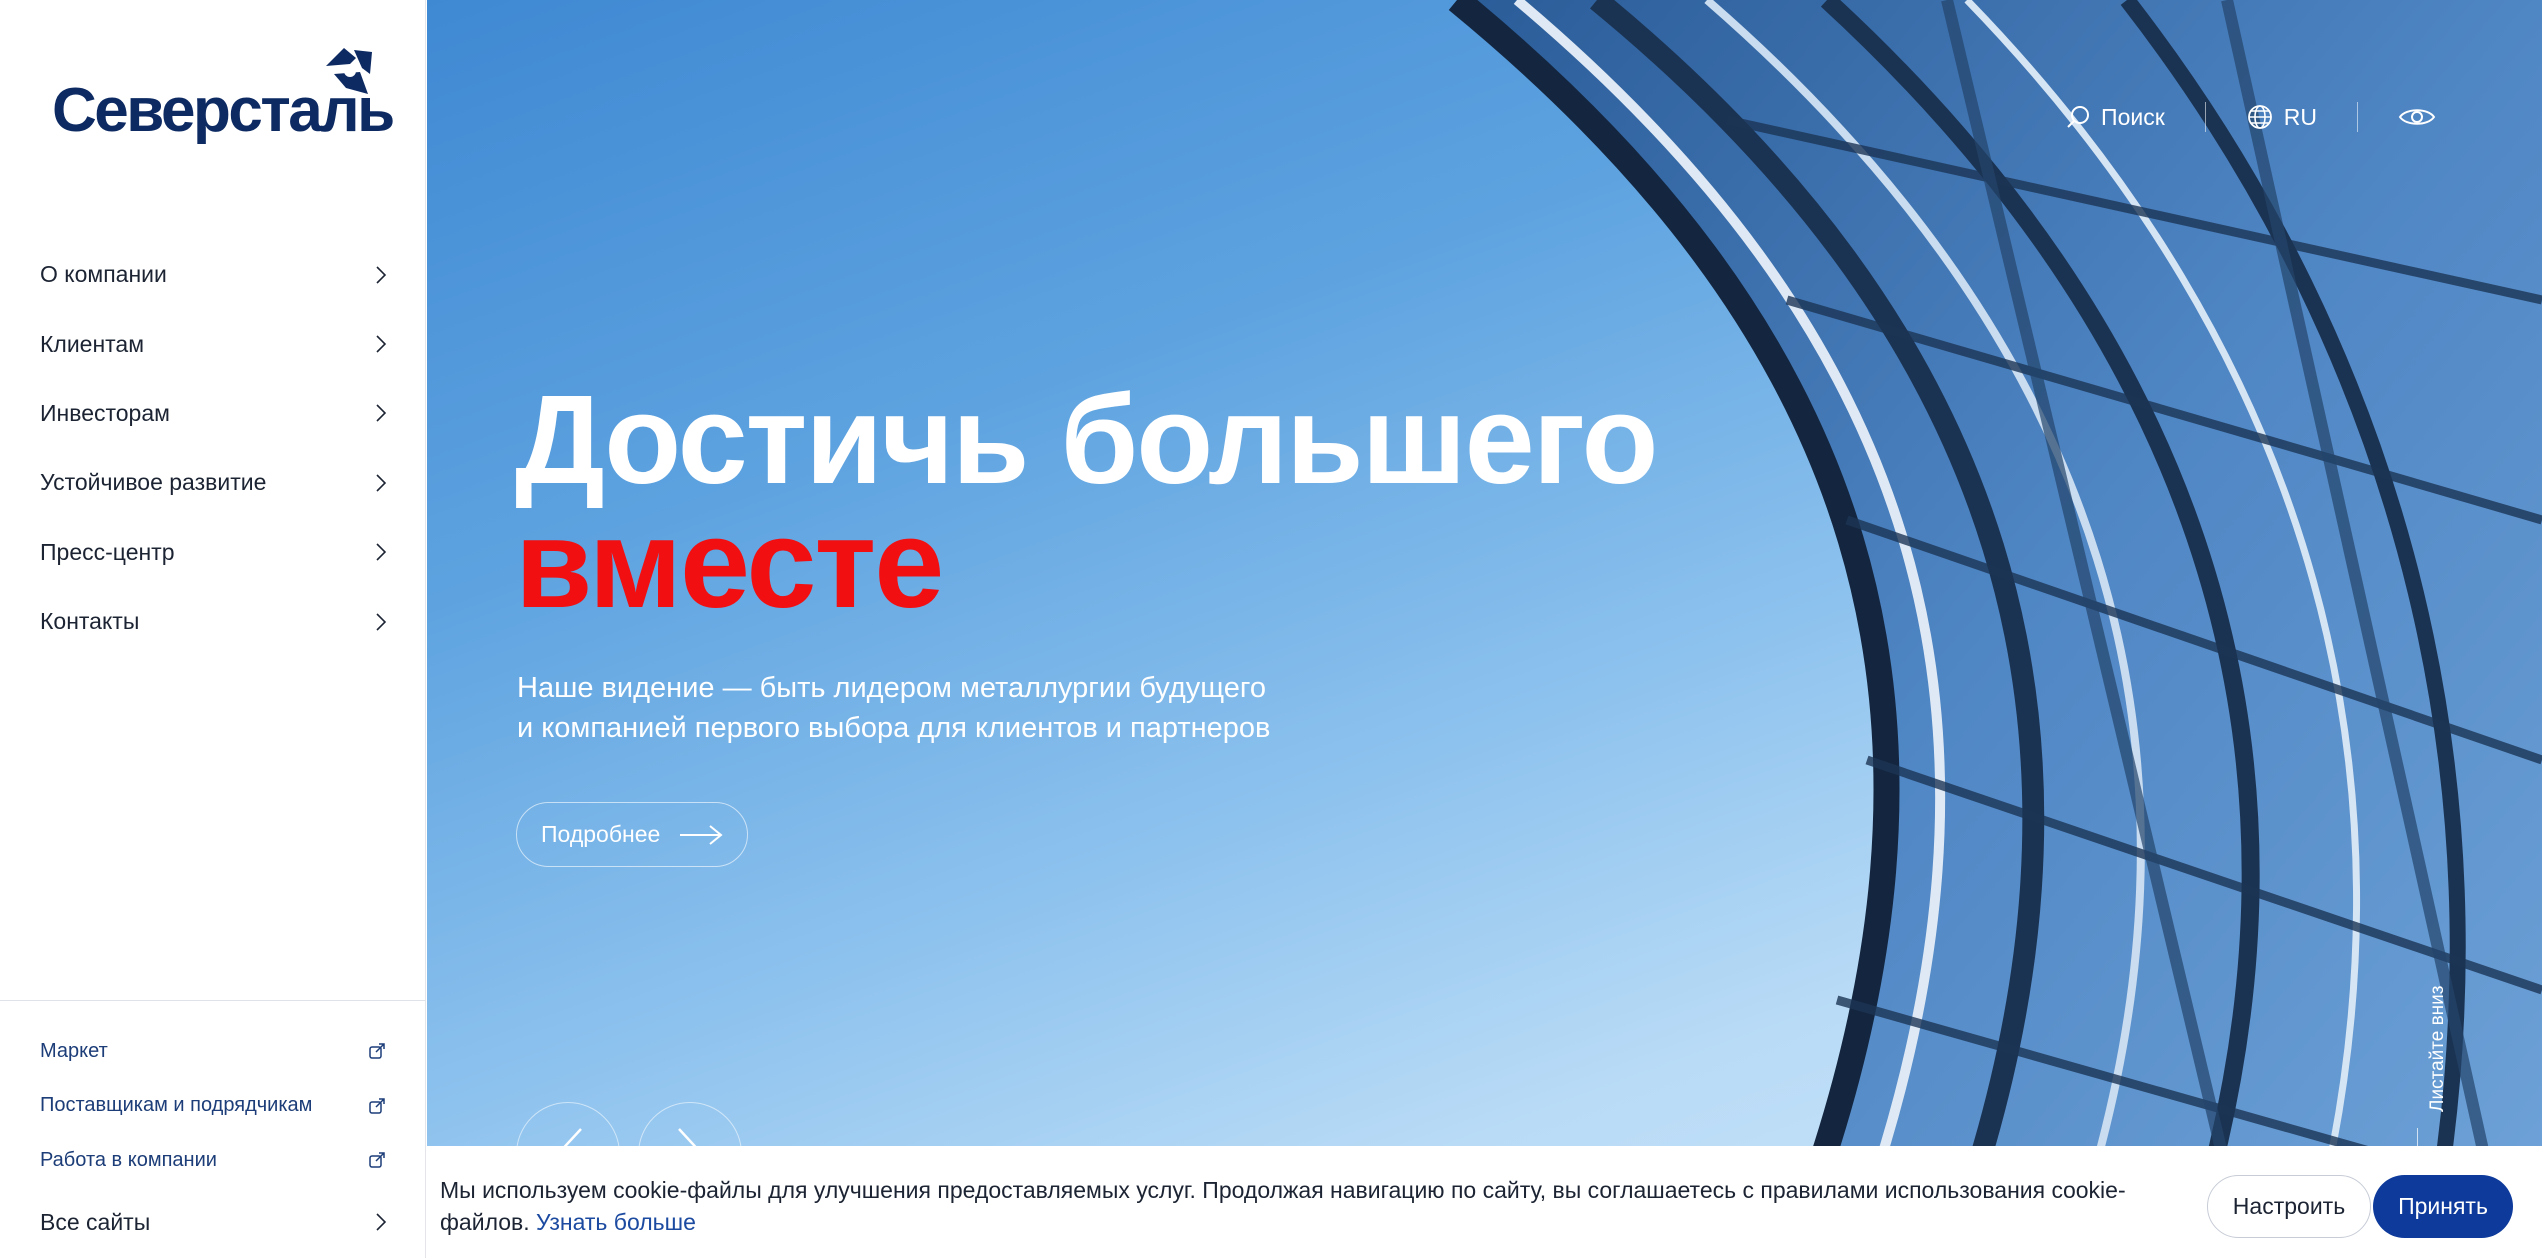 This screenshot has width=2542, height=1258. What do you see at coordinates (213, 1222) in the screenshot?
I see `all-sites-button: Все сайты` at bounding box center [213, 1222].